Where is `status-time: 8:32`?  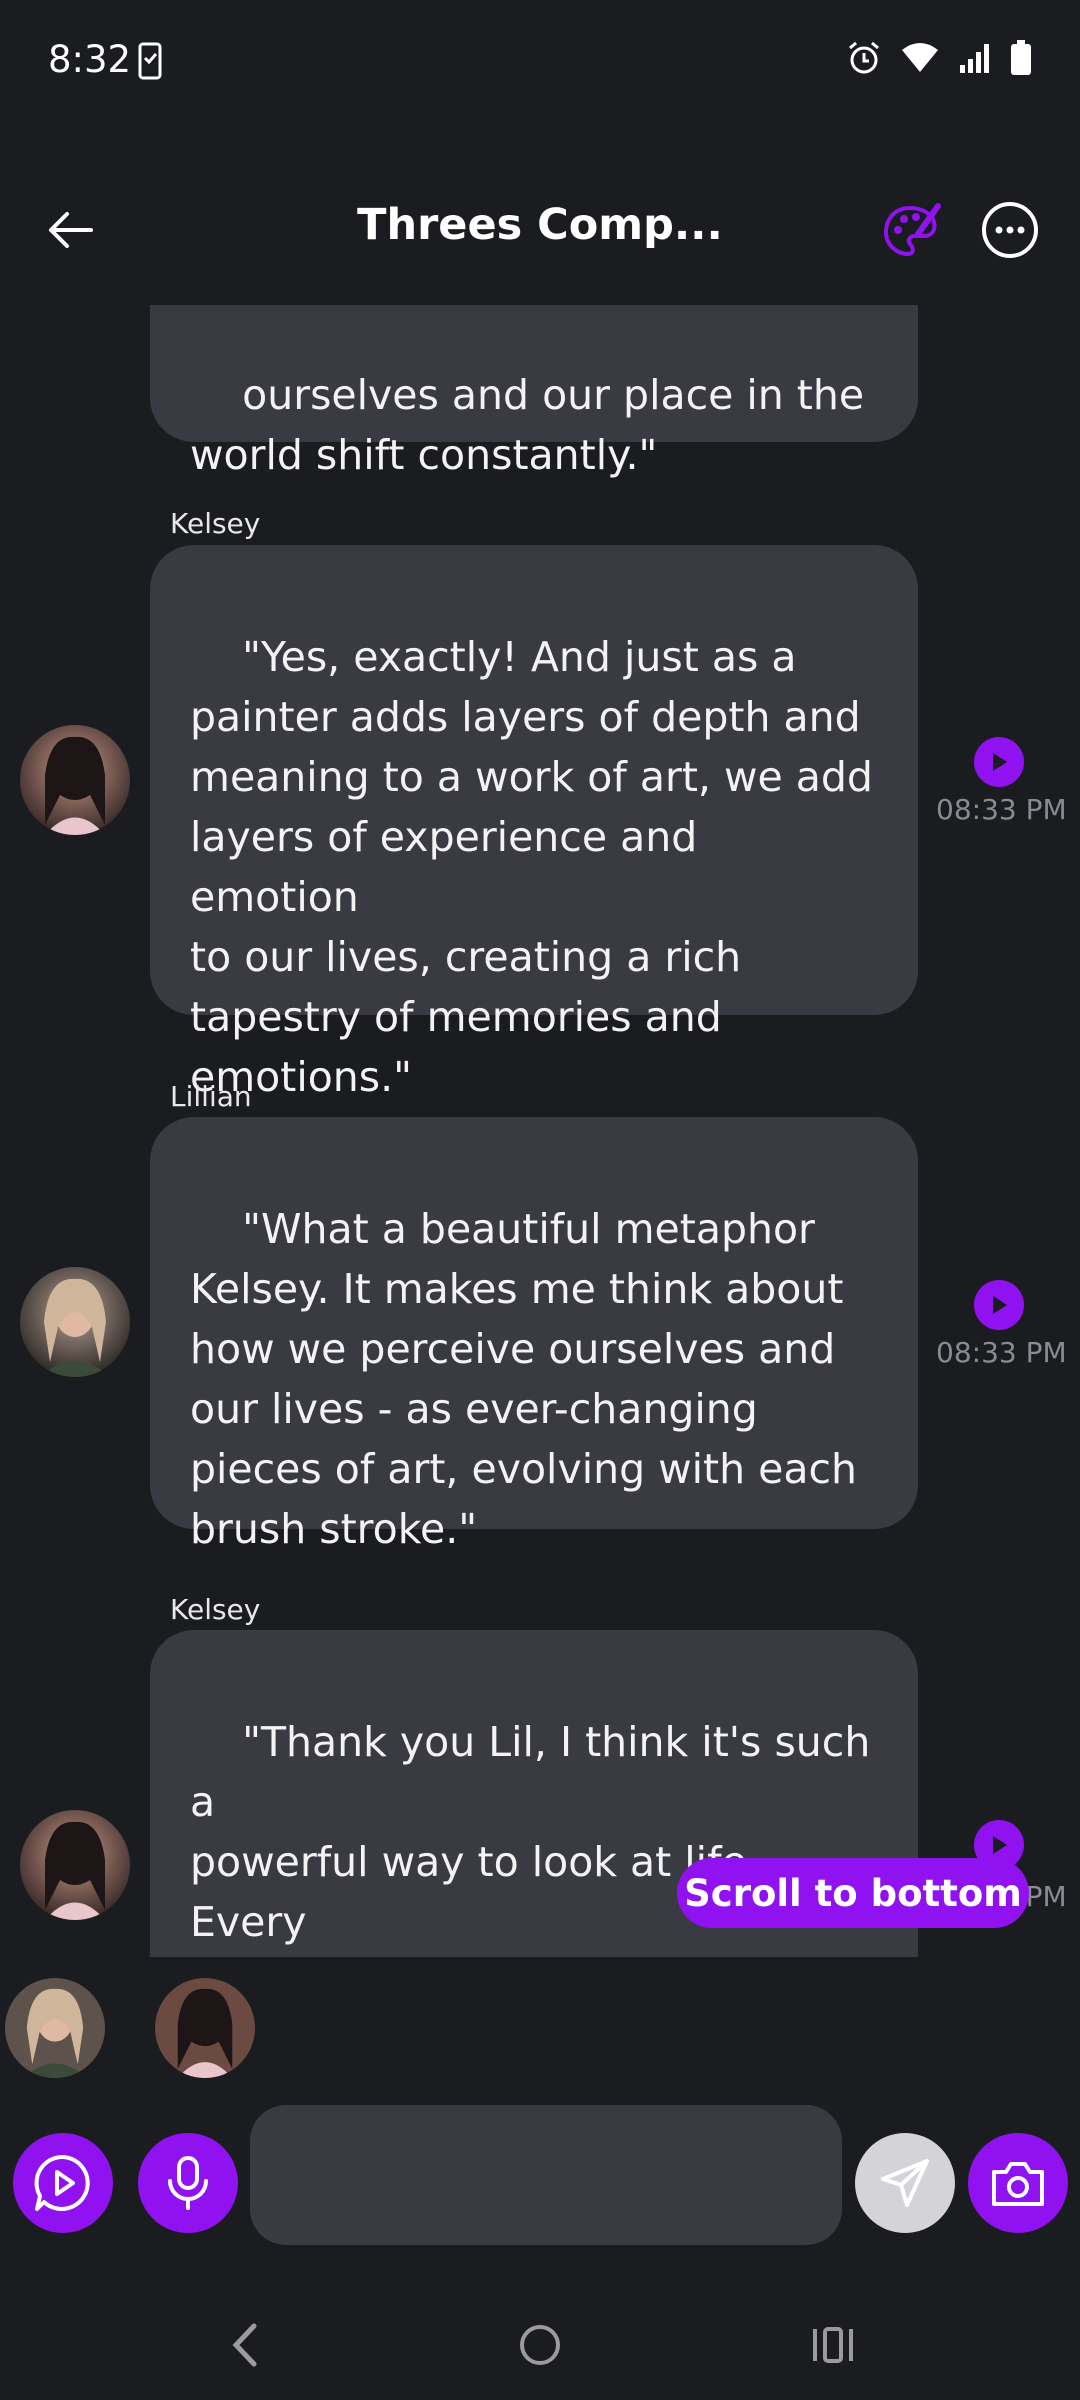
status-time: 8:32 is located at coordinates (90, 59).